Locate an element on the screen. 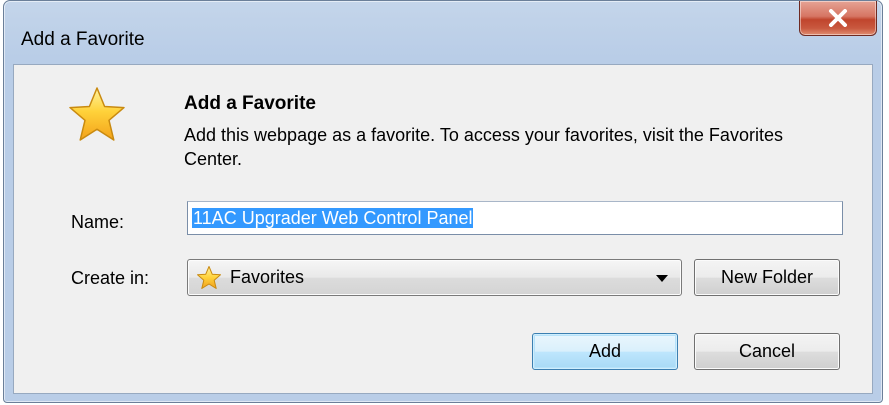  name-label: Name: is located at coordinates (98, 222).